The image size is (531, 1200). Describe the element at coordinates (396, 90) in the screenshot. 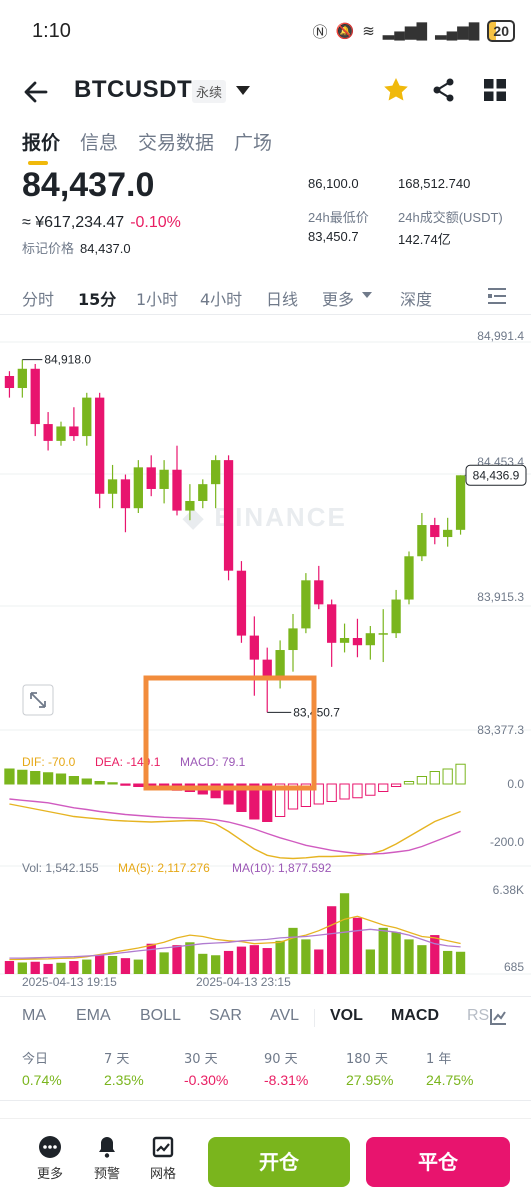

I see `favorite-star-icon` at that location.